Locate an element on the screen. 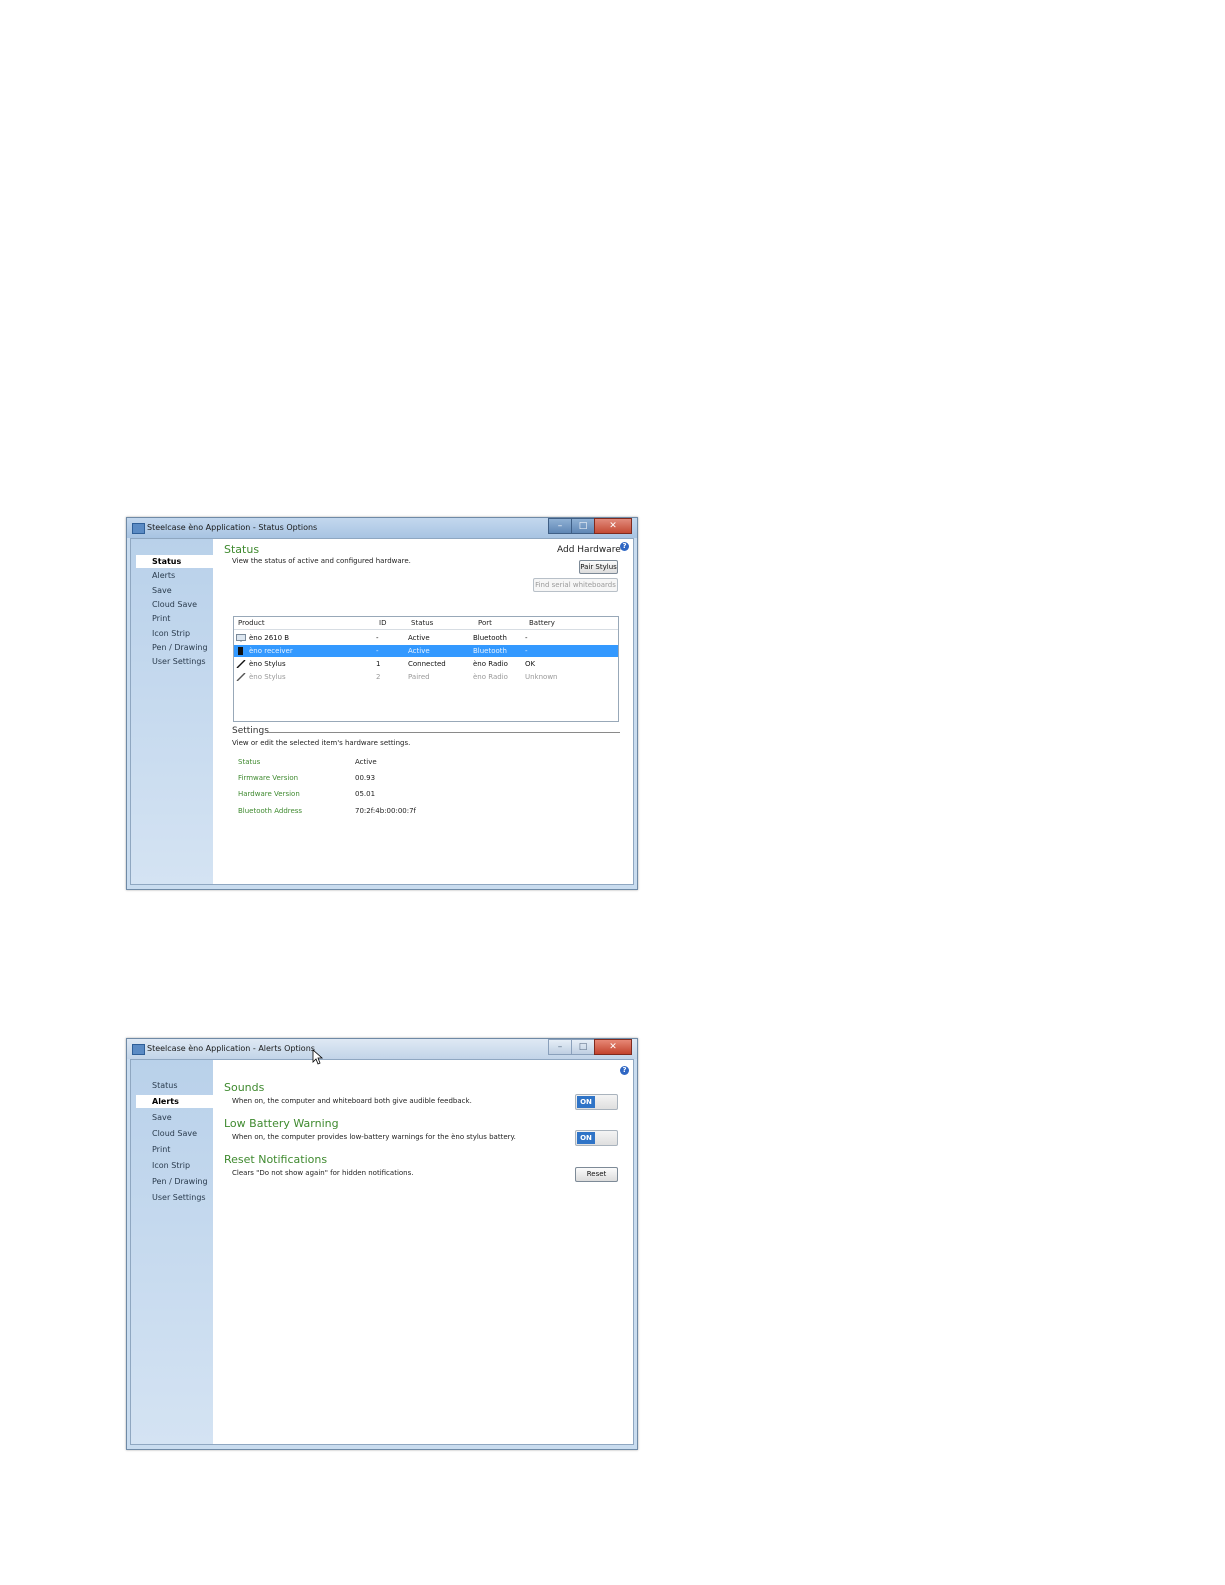 The width and height of the screenshot is (1225, 1585). setting-value-hardware: 05.01 is located at coordinates (365, 794).